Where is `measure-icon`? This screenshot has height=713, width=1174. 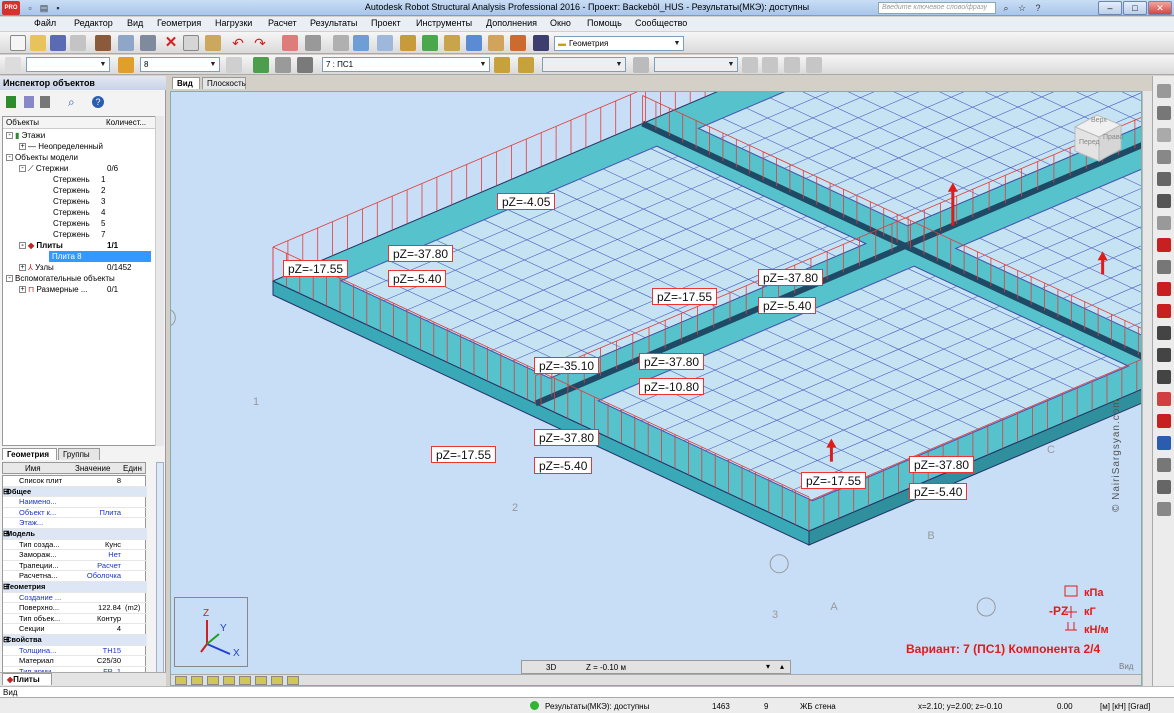 measure-icon is located at coordinates (474, 43).